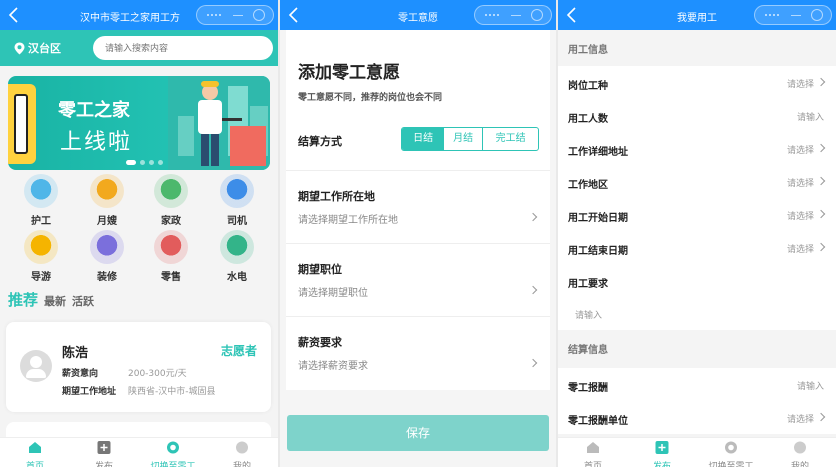 The image size is (836, 467). What do you see at coordinates (333, 364) in the screenshot?
I see `salary-field: 请选择薪资要求` at bounding box center [333, 364].